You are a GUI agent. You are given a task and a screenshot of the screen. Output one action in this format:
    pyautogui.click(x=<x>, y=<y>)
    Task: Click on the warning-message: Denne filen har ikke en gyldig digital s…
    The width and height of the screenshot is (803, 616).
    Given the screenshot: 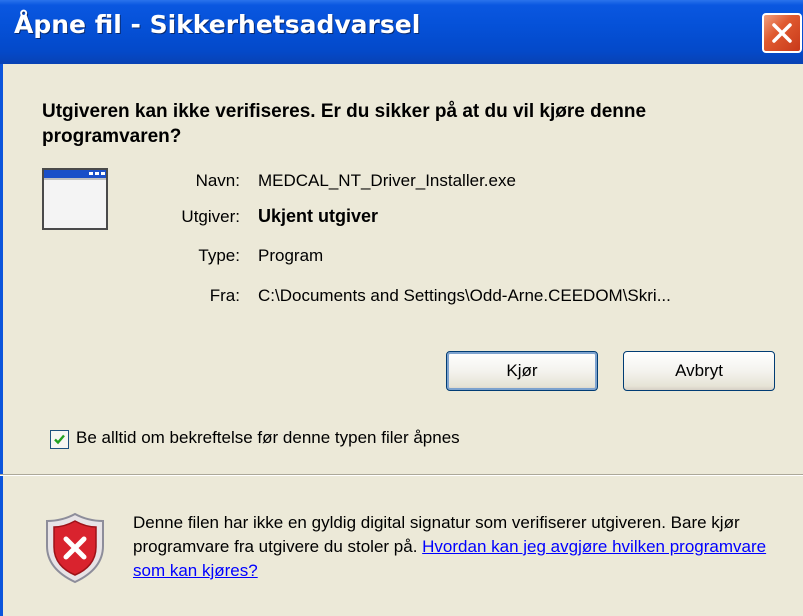 What is the action you would take?
    pyautogui.click(x=453, y=547)
    